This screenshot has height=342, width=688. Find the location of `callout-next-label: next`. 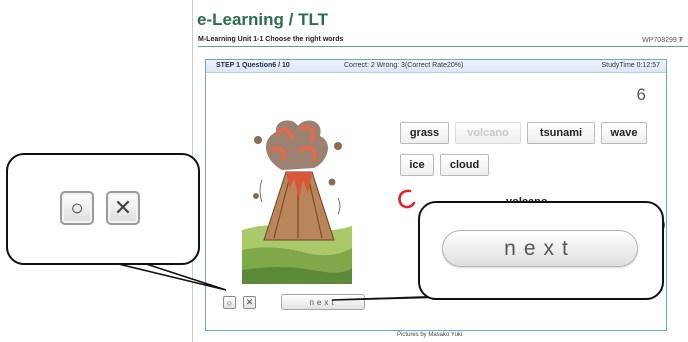

callout-next-label: next is located at coordinates (540, 248).